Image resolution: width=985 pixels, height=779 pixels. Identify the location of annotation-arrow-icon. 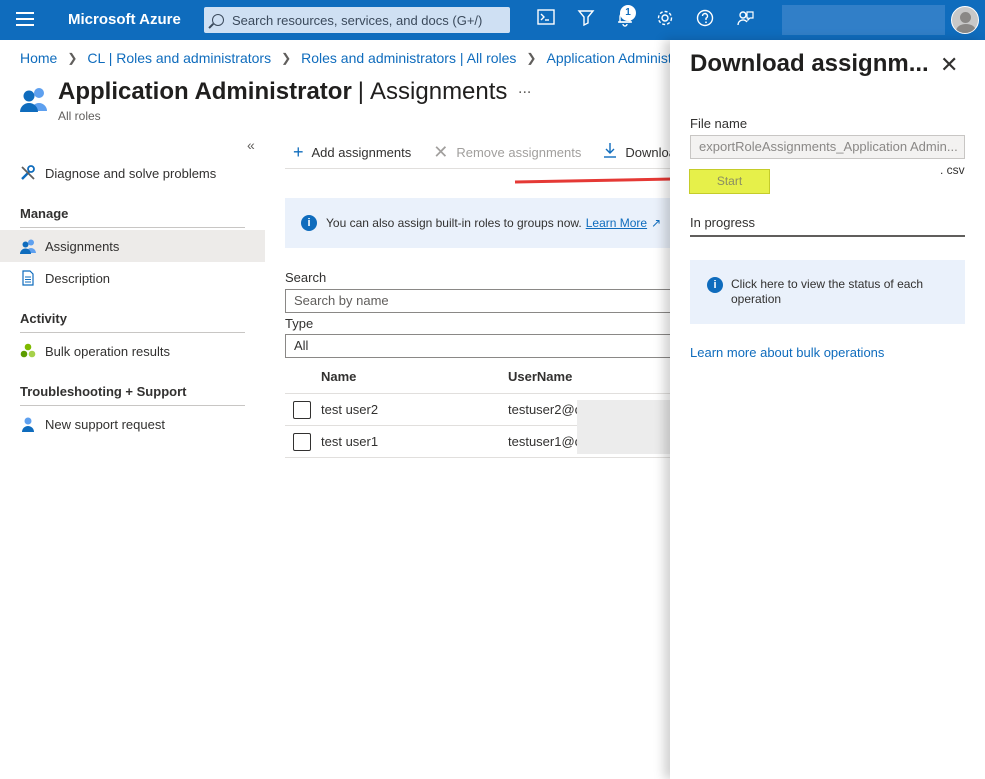
(601, 179).